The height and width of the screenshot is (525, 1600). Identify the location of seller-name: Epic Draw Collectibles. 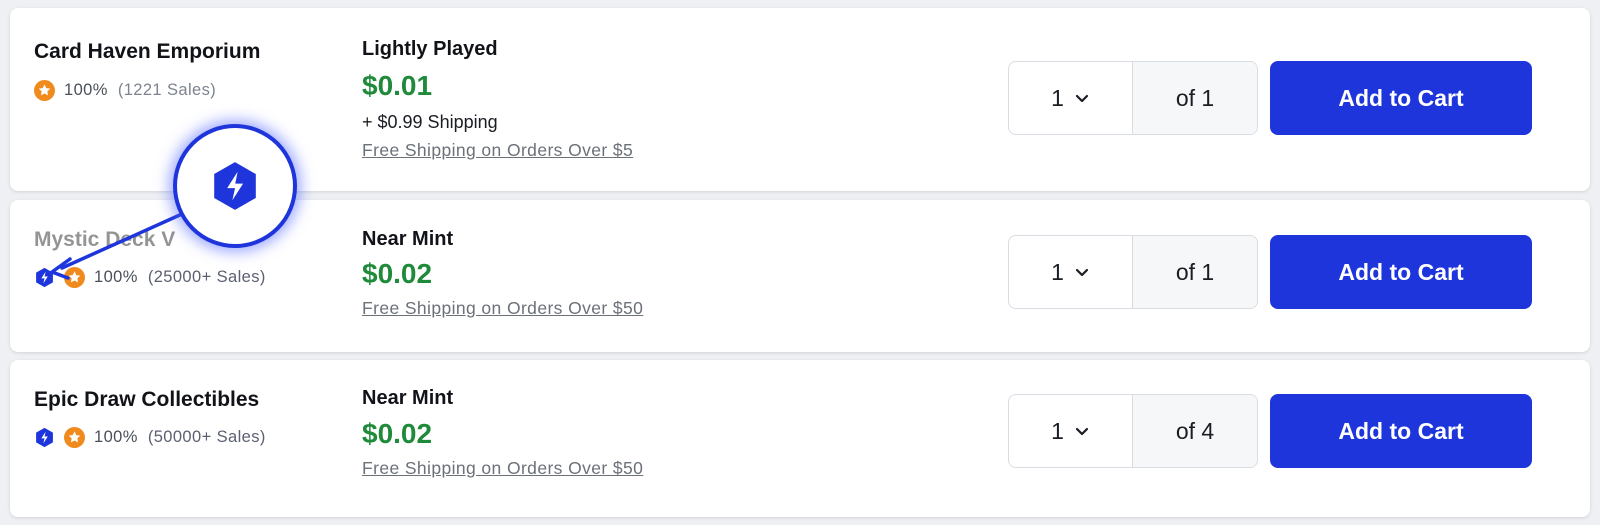
(146, 400).